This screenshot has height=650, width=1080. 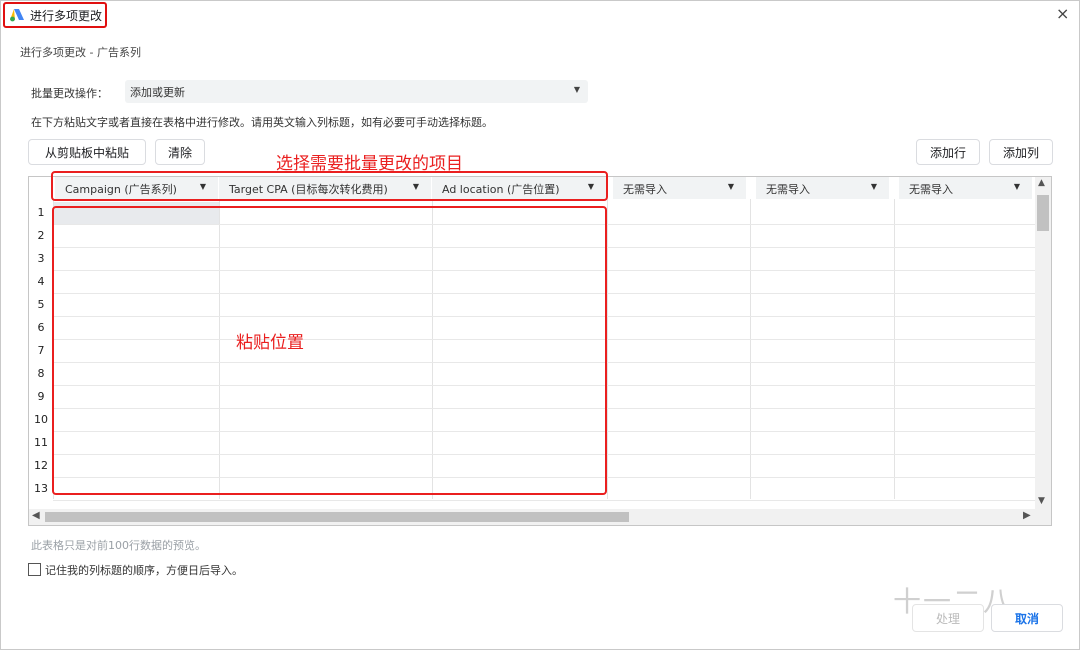 What do you see at coordinates (69, 93) in the screenshot?
I see `operation-label: 批量更改操作：` at bounding box center [69, 93].